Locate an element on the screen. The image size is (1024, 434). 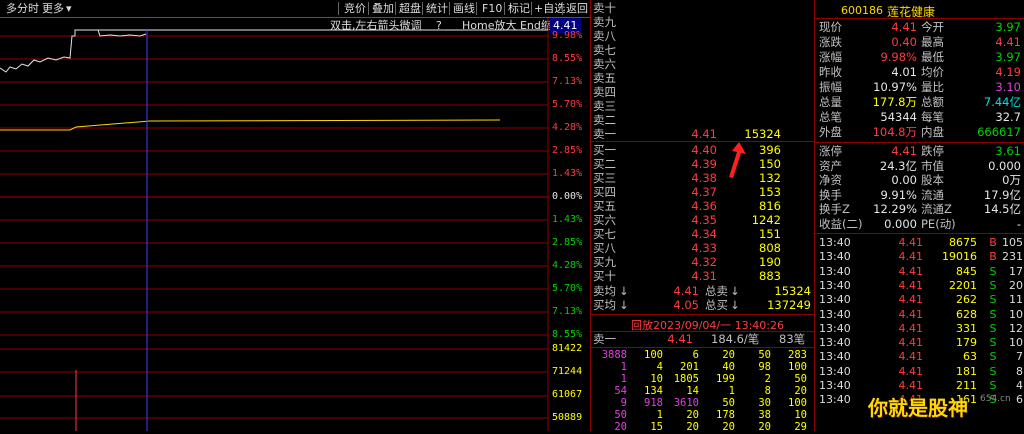
price-line-detail is located at coordinates (122, 33).